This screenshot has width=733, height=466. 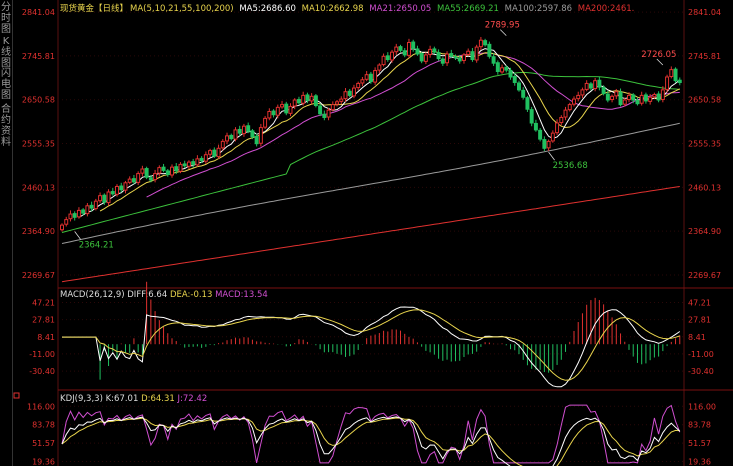 I want to click on y-tick-label: 2269.67, so click(x=704, y=275).